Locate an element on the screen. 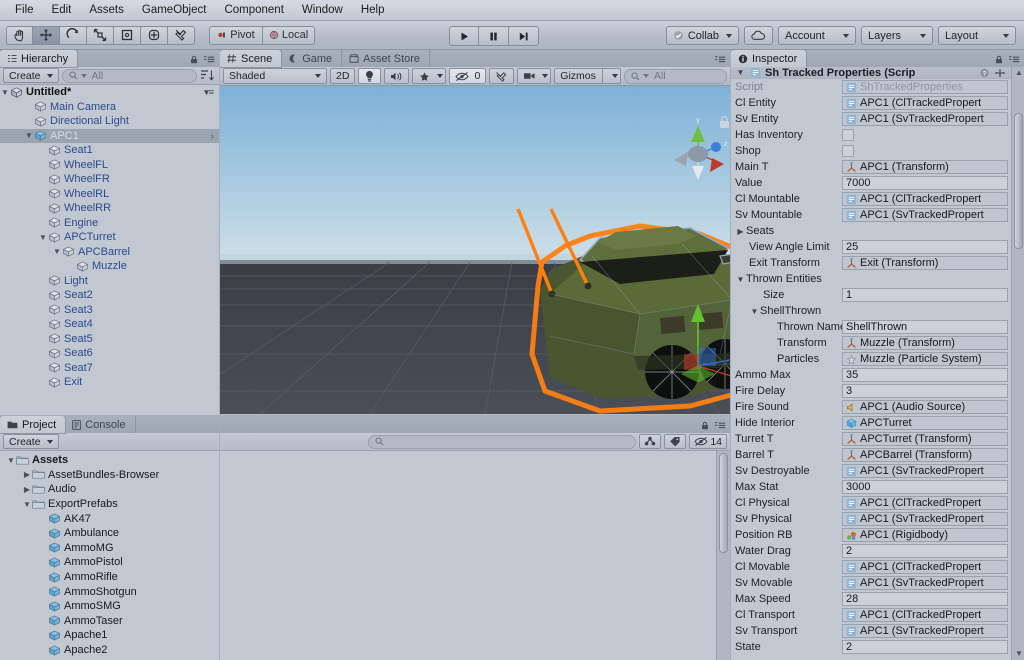 This screenshot has width=1024, height=660. hierarchy-item-wheelfr: WheelFR is located at coordinates (109, 179).